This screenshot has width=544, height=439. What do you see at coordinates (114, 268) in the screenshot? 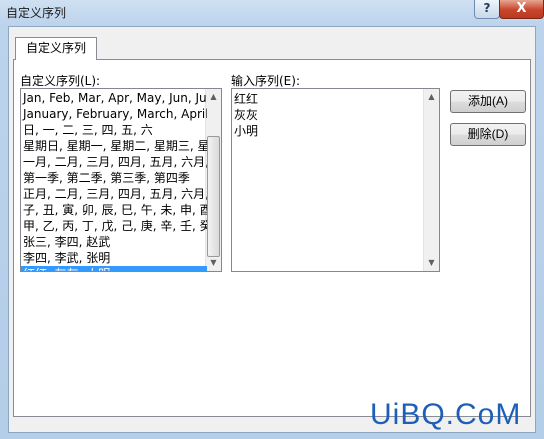
I see `list-item: 红红, 灰灰, 小明` at bounding box center [114, 268].